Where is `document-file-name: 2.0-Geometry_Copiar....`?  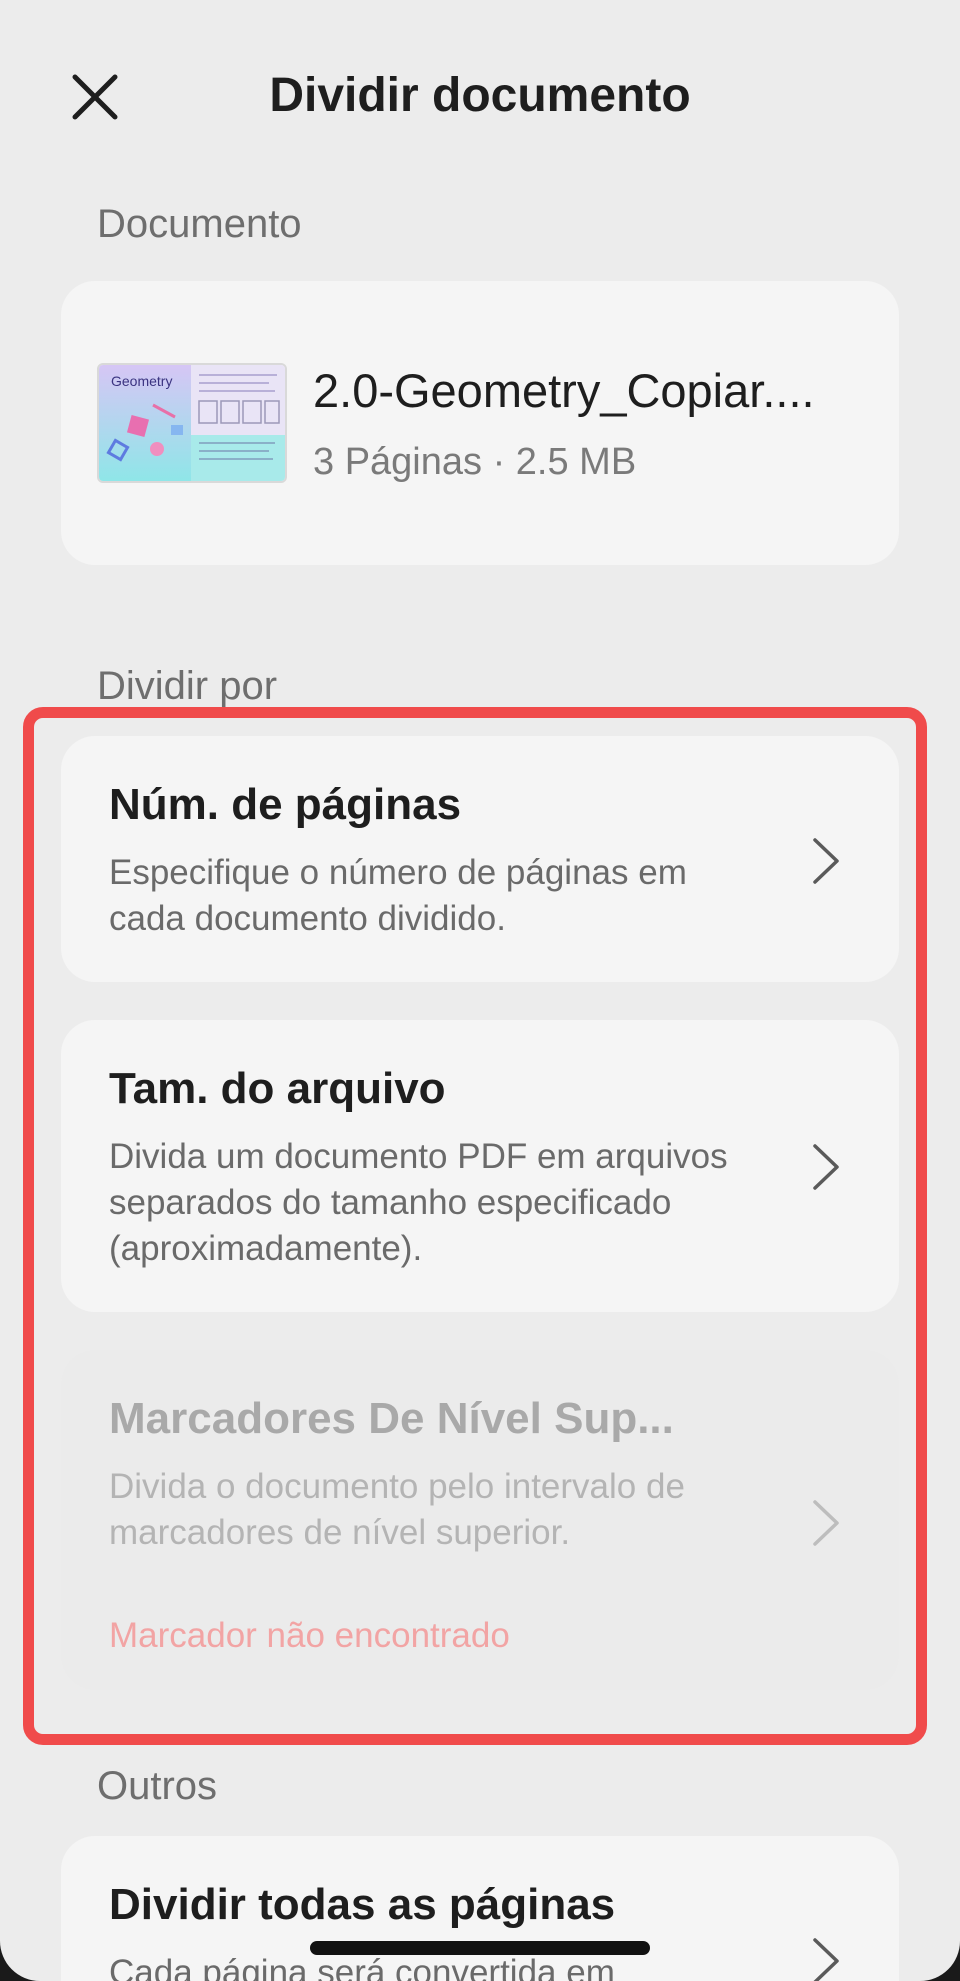 document-file-name: 2.0-Geometry_Copiar.... is located at coordinates (564, 390).